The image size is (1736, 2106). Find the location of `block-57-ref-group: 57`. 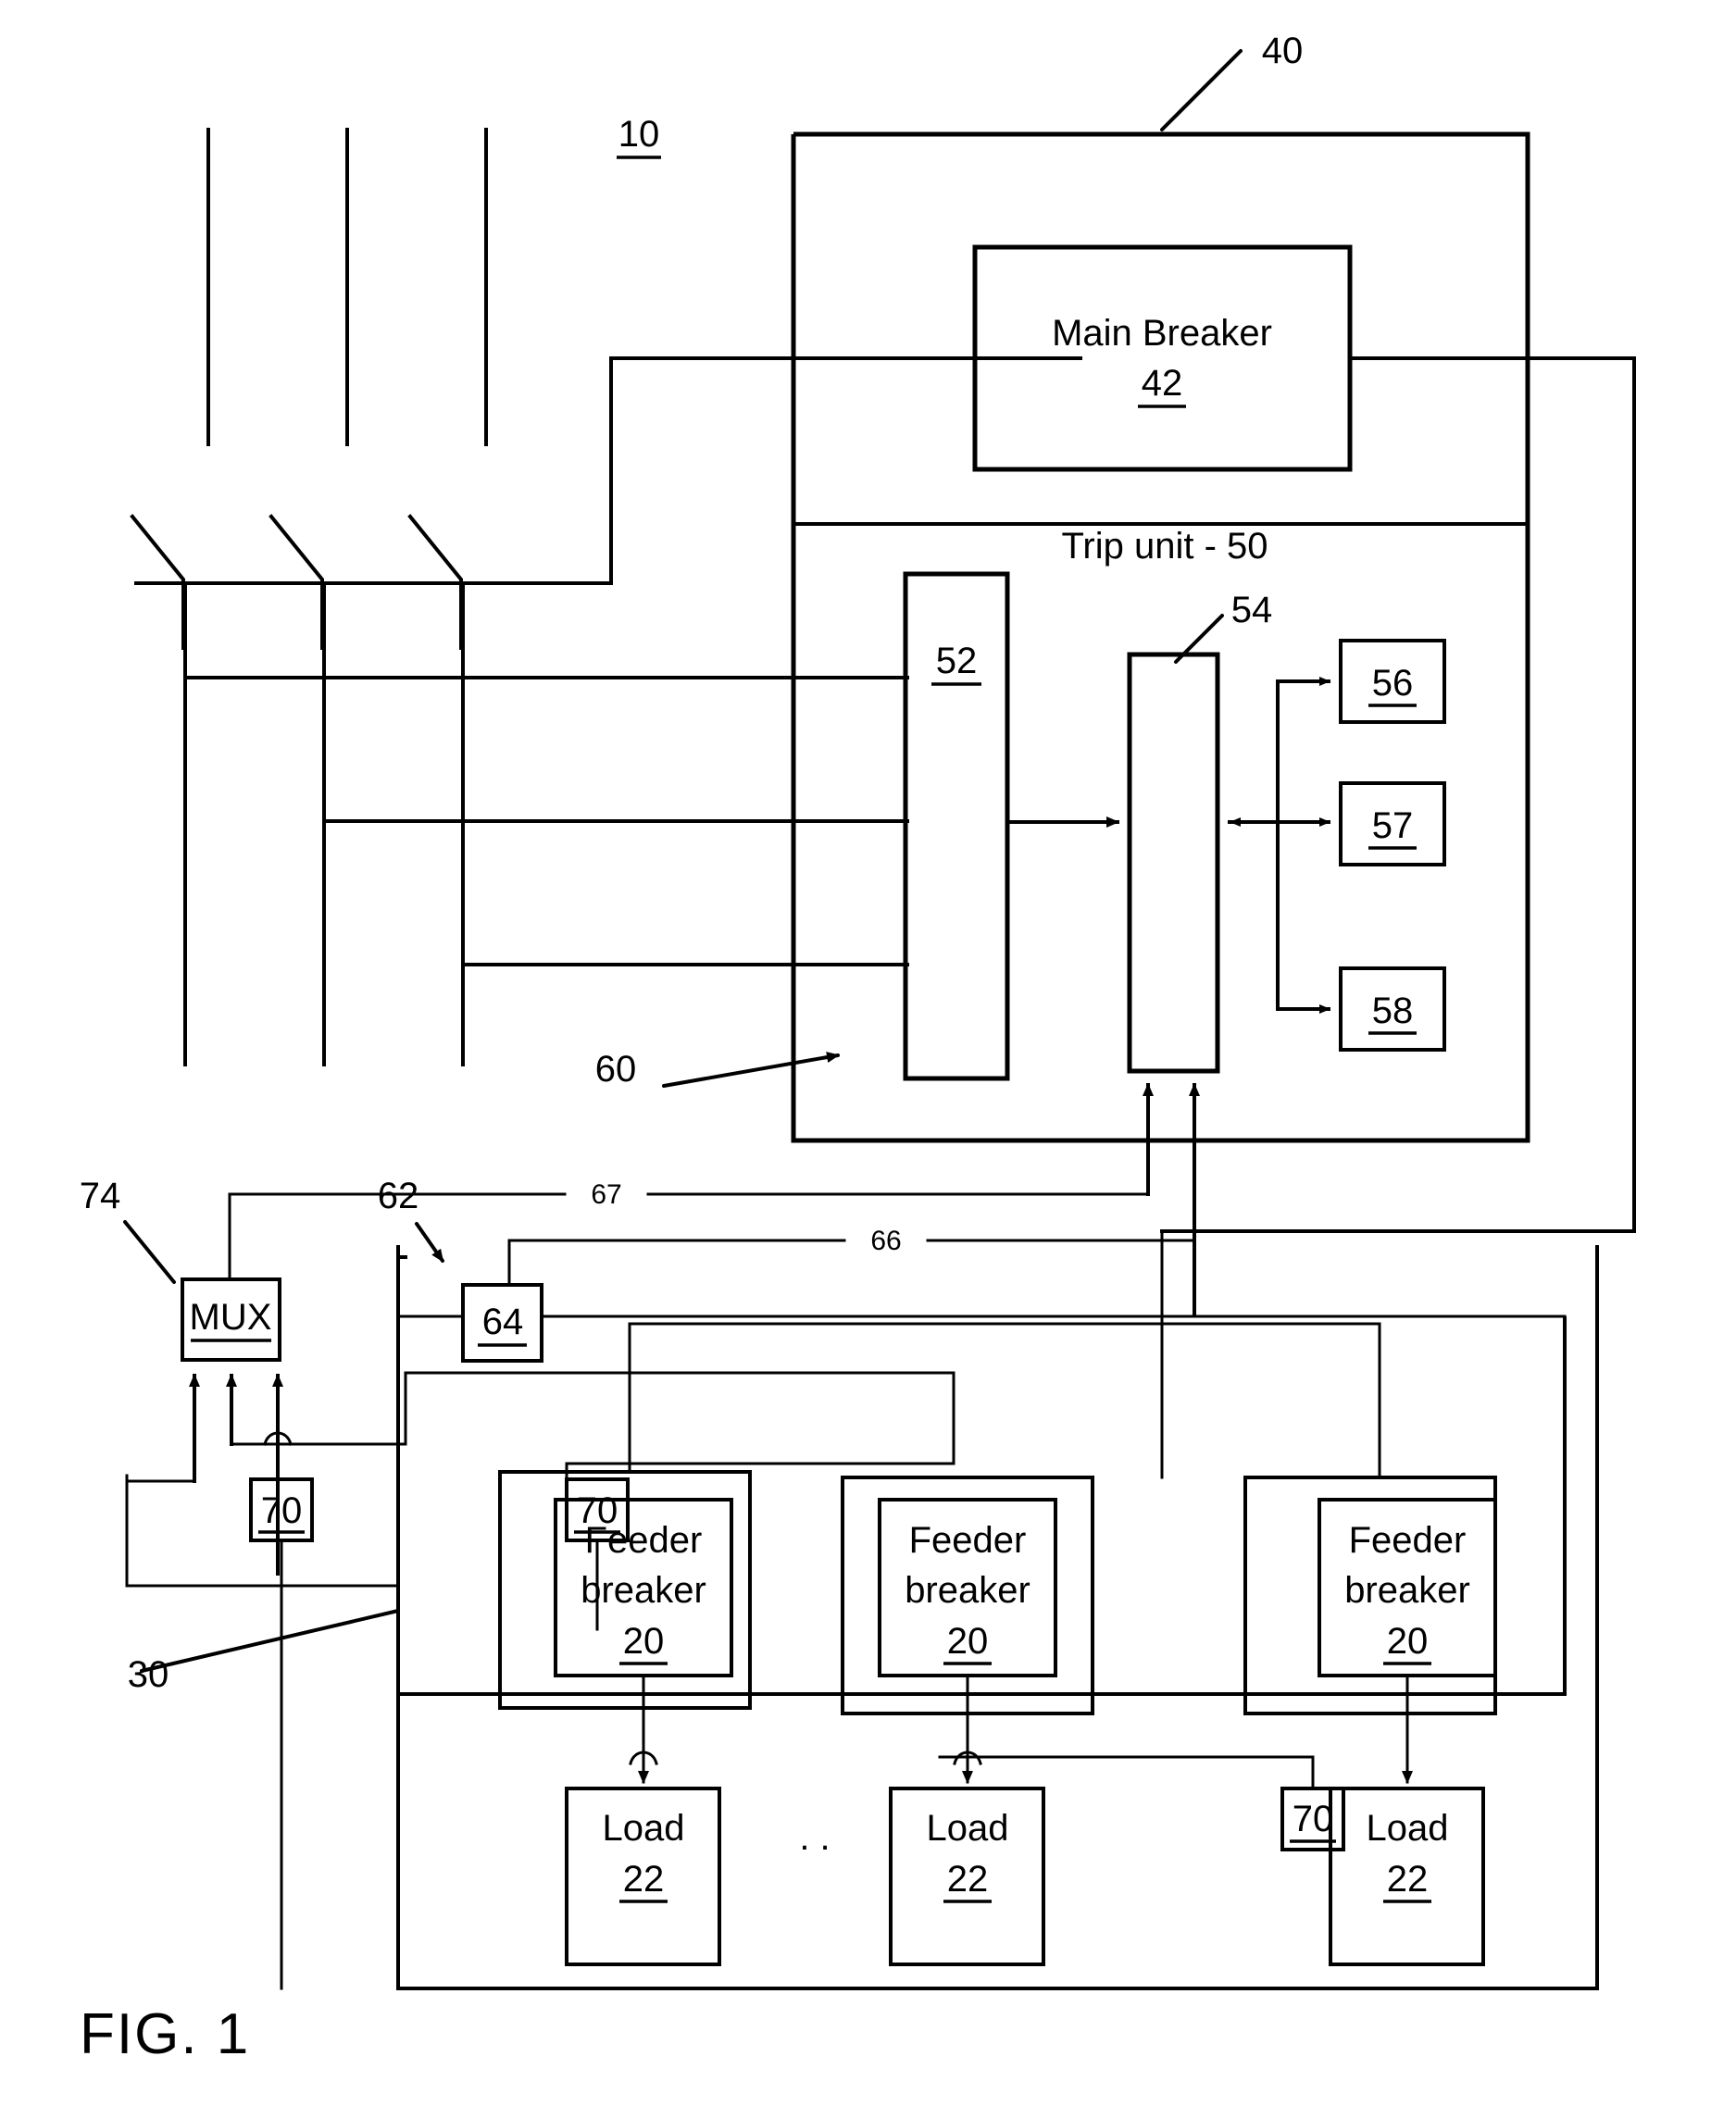

block-57-ref-group: 57 is located at coordinates (1392, 827).